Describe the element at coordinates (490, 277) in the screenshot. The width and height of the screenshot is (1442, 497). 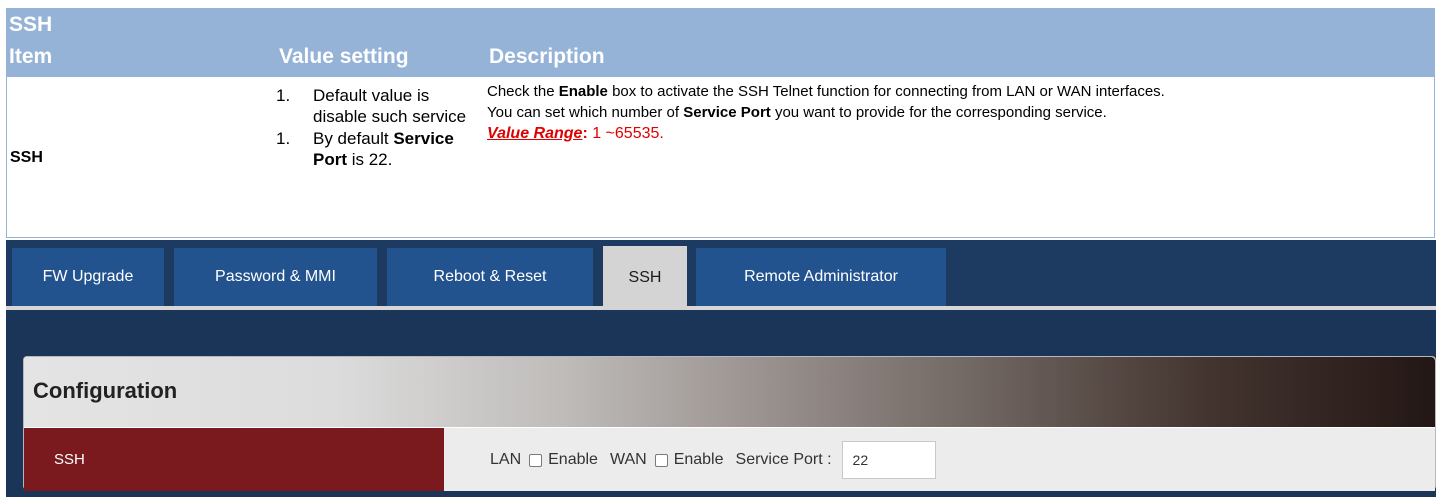
I see `tab-reboot-reset: Reboot & Reset` at that location.